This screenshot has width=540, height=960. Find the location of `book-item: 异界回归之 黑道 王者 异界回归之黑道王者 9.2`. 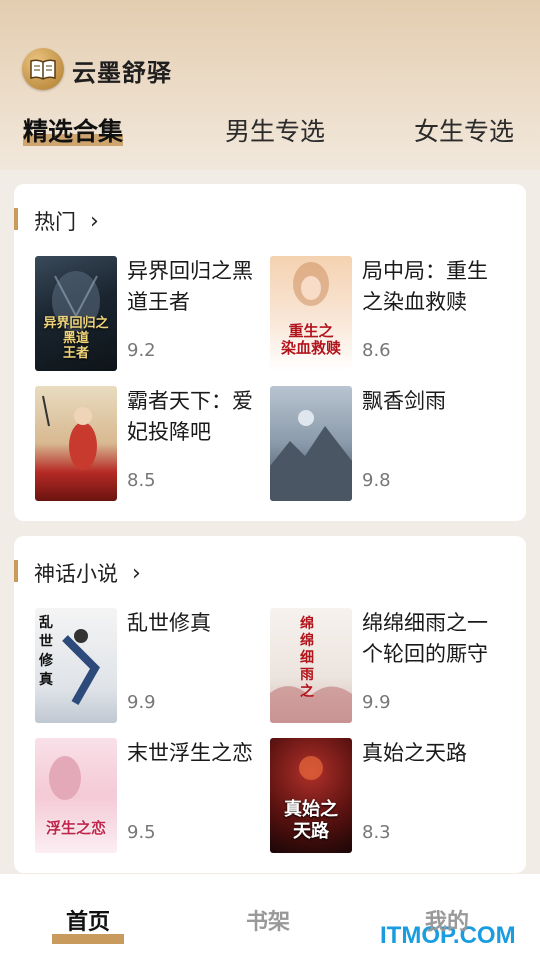

book-item: 异界回归之 黑道 王者 异界回归之黑道王者 9.2 is located at coordinates (153, 314).